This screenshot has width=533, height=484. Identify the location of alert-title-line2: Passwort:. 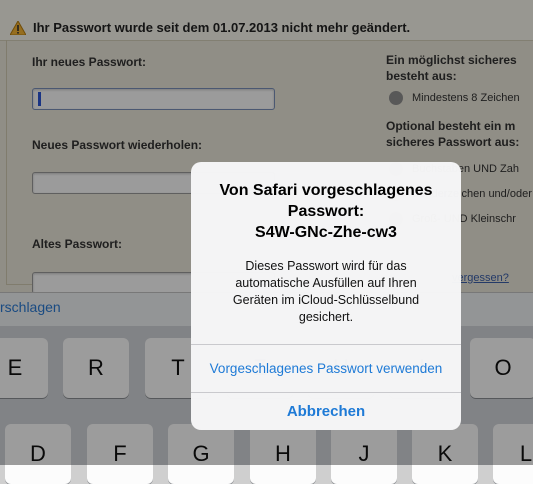
(326, 211).